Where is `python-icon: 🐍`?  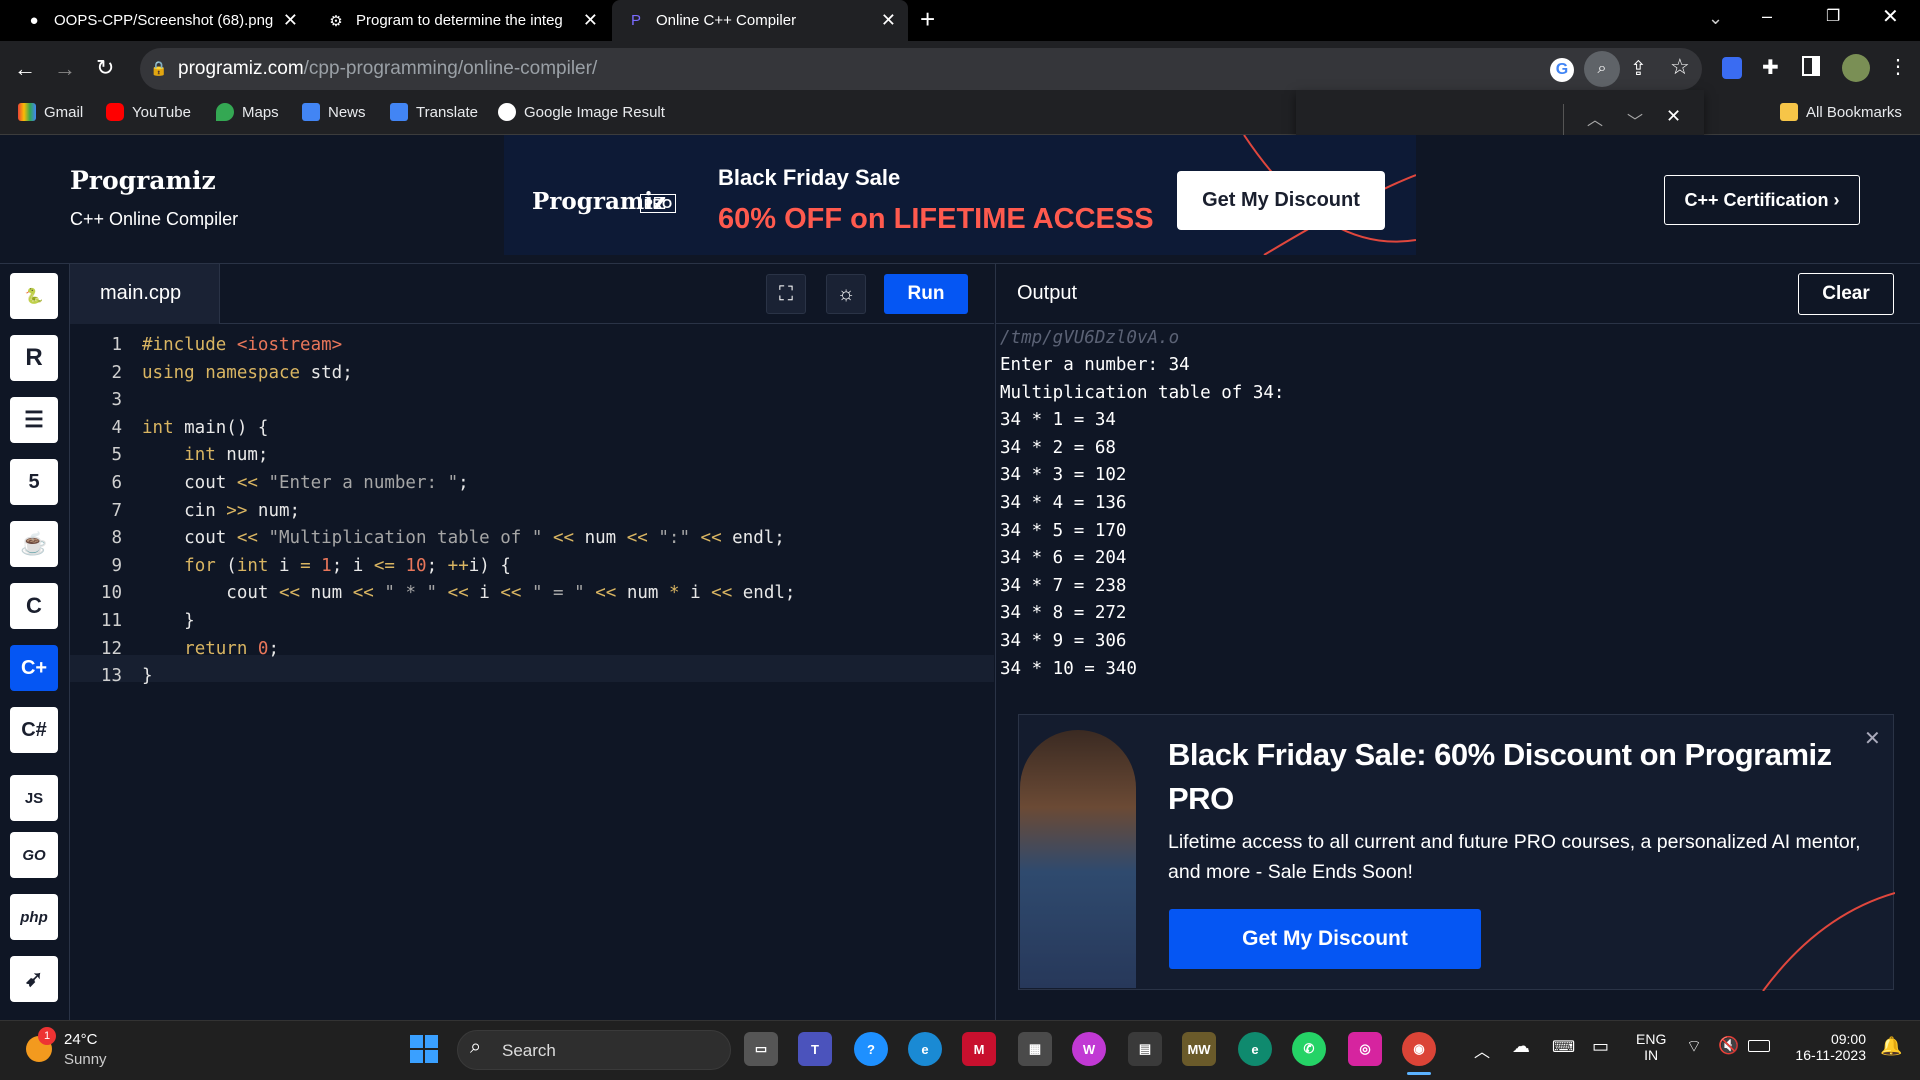 python-icon: 🐍 is located at coordinates (34, 296).